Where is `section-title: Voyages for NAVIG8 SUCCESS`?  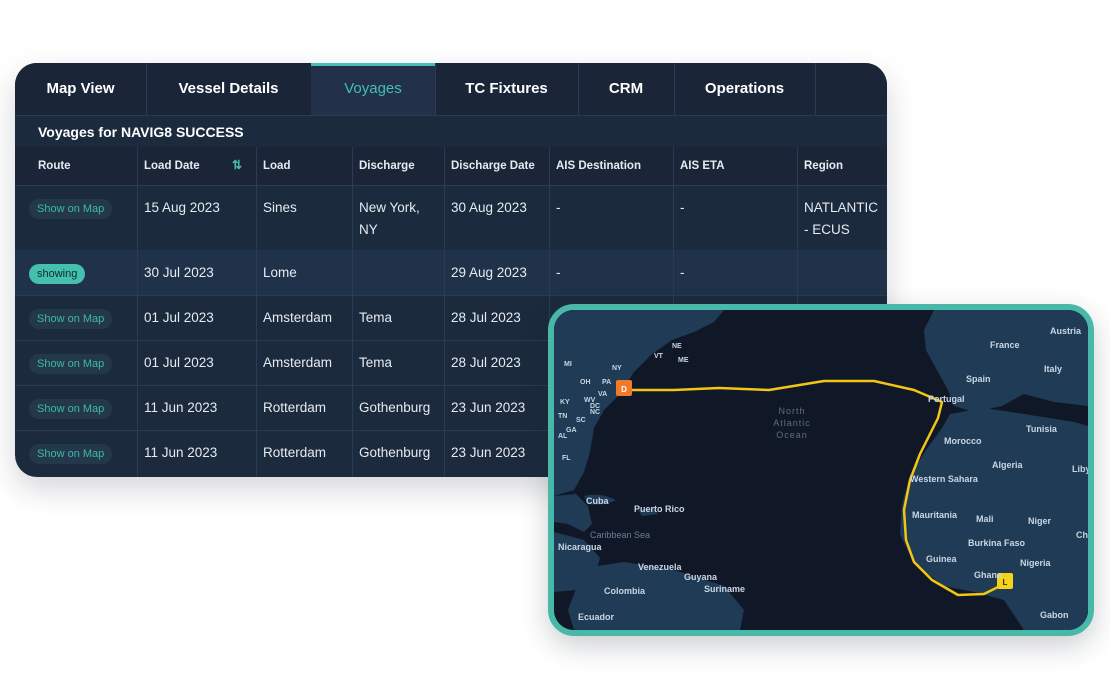 section-title: Voyages for NAVIG8 SUCCESS is located at coordinates (141, 132).